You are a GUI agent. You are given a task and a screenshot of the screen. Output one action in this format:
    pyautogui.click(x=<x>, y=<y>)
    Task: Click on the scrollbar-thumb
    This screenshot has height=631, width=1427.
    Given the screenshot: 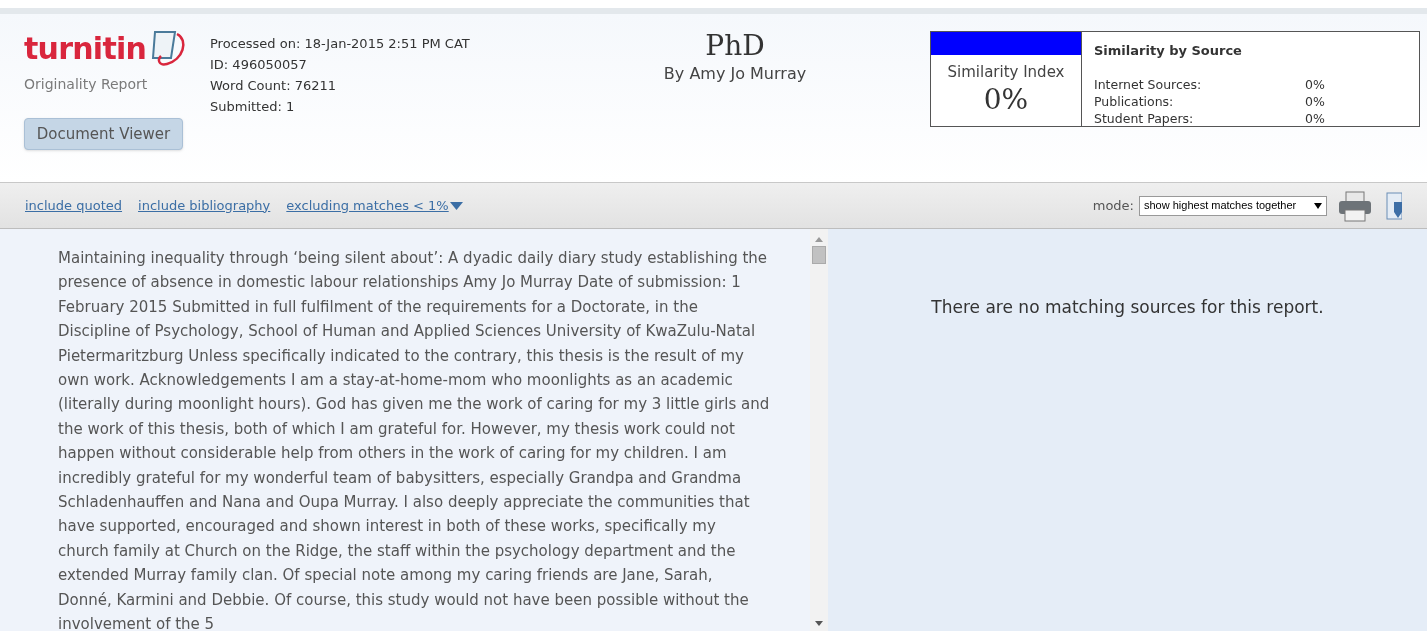 What is the action you would take?
    pyautogui.click(x=819, y=255)
    